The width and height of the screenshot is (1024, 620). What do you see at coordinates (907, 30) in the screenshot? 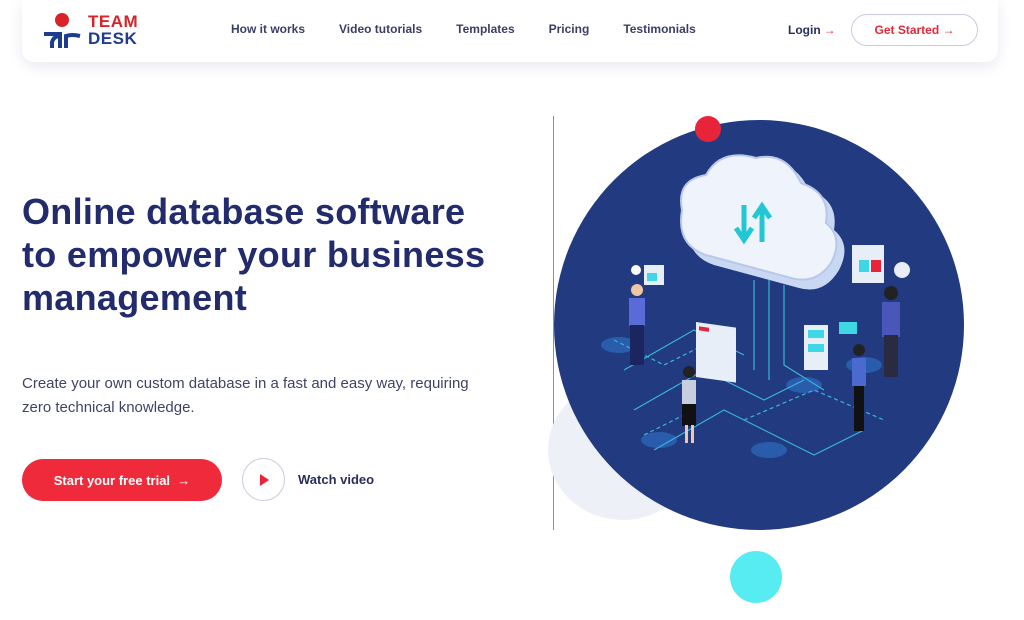
I see `get-started-label: Get Started` at bounding box center [907, 30].